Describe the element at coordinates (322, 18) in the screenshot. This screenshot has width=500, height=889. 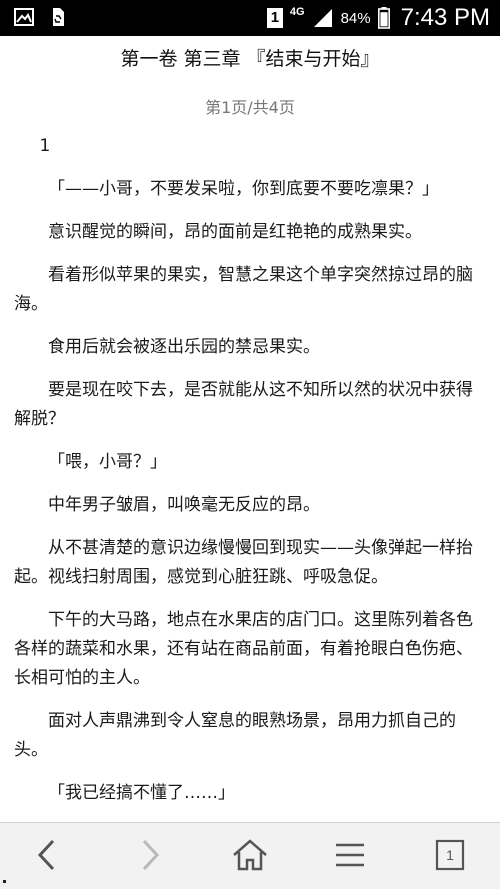
I see `signal-icon` at that location.